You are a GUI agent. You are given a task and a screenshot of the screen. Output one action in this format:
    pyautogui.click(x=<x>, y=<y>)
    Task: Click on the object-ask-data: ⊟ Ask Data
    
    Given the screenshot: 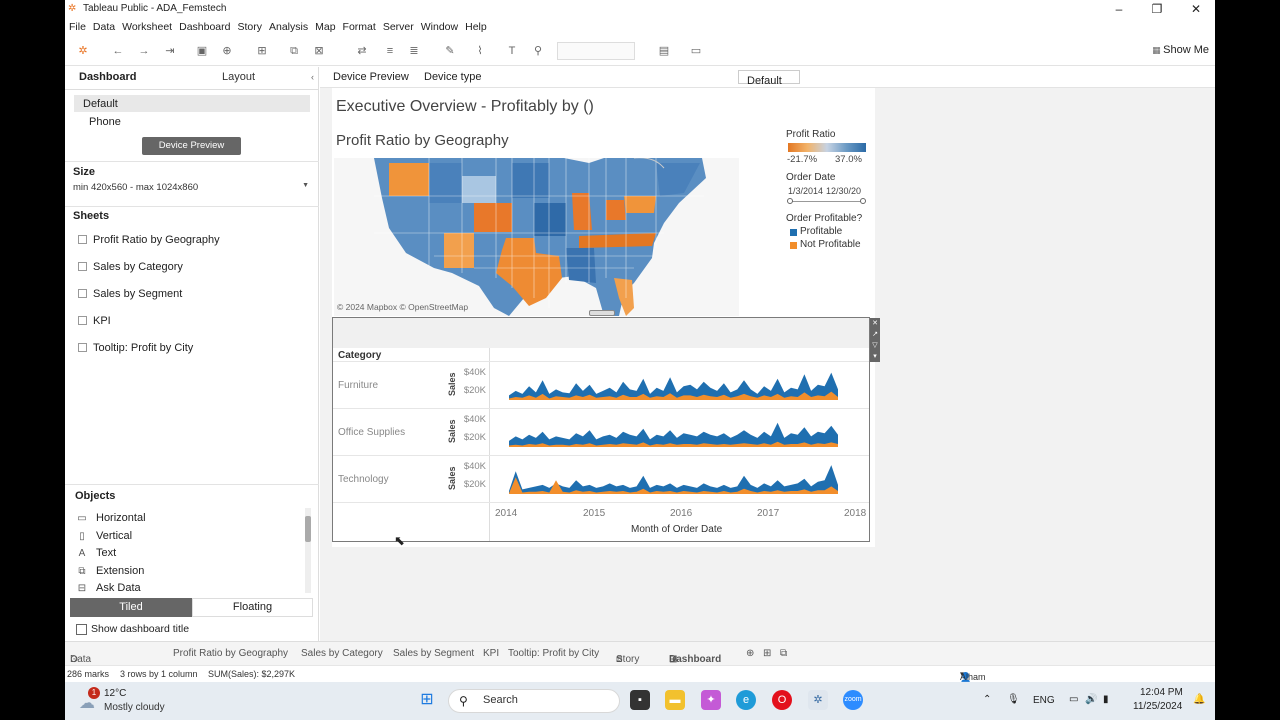 What is the action you would take?
    pyautogui.click(x=108, y=588)
    